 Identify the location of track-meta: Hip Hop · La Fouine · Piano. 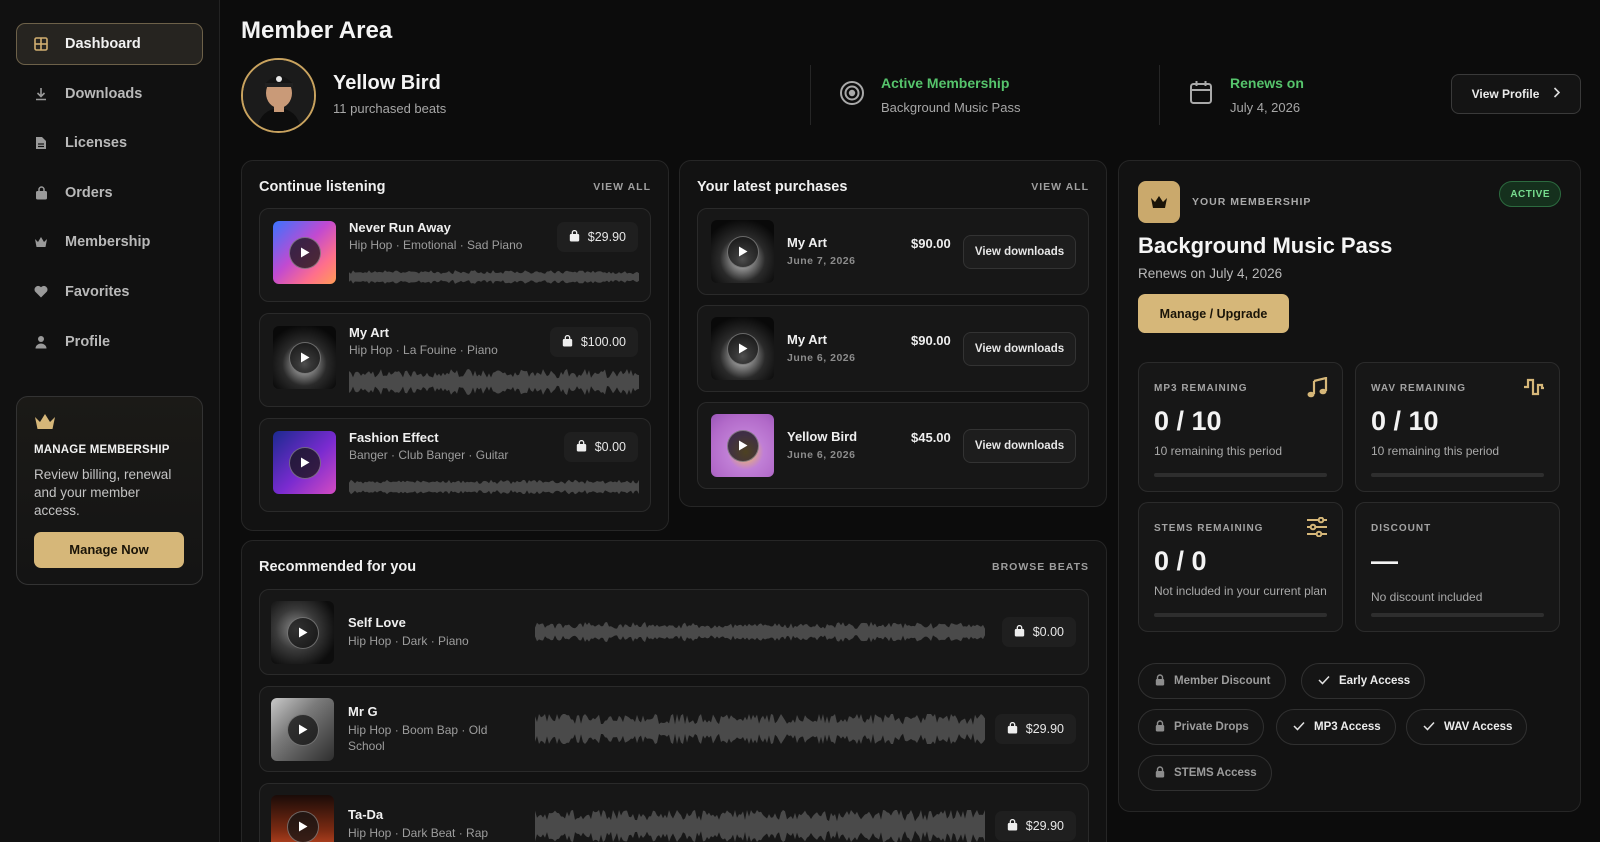
(423, 350).